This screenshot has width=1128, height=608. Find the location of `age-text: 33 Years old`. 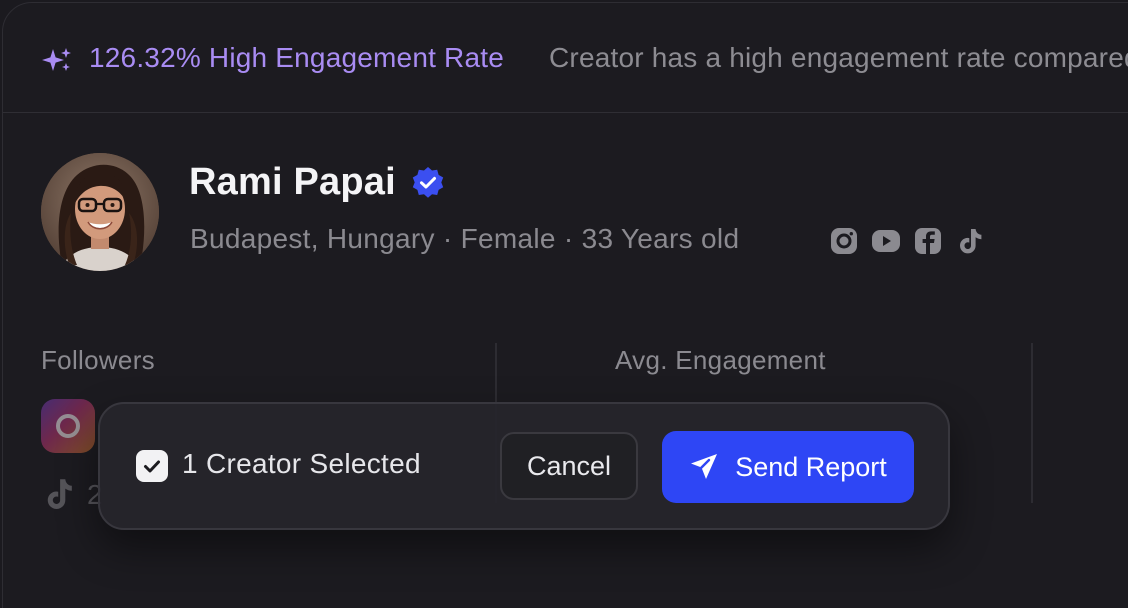

age-text: 33 Years old is located at coordinates (660, 238).